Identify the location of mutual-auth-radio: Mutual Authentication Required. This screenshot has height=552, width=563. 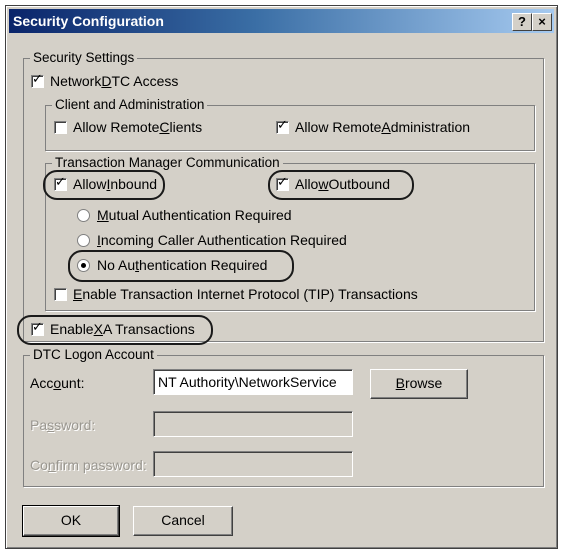
(184, 215).